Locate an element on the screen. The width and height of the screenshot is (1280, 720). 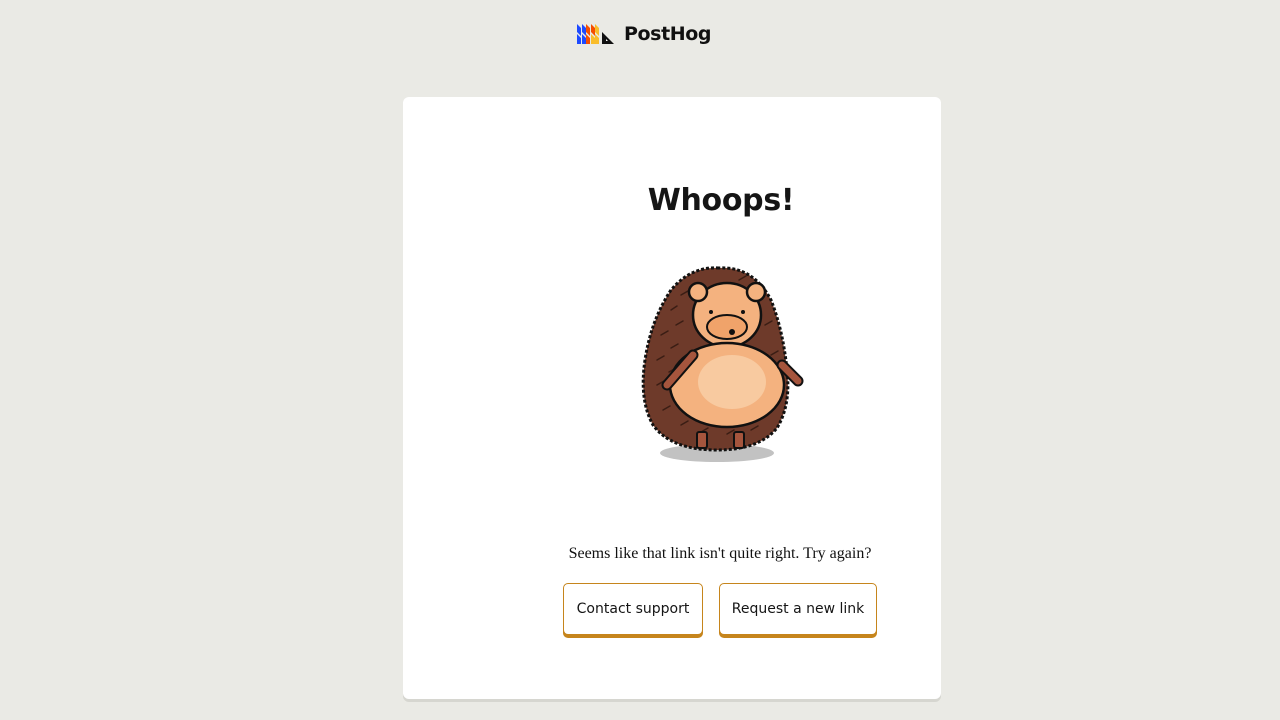
brand-name: PostHog is located at coordinates (668, 34).